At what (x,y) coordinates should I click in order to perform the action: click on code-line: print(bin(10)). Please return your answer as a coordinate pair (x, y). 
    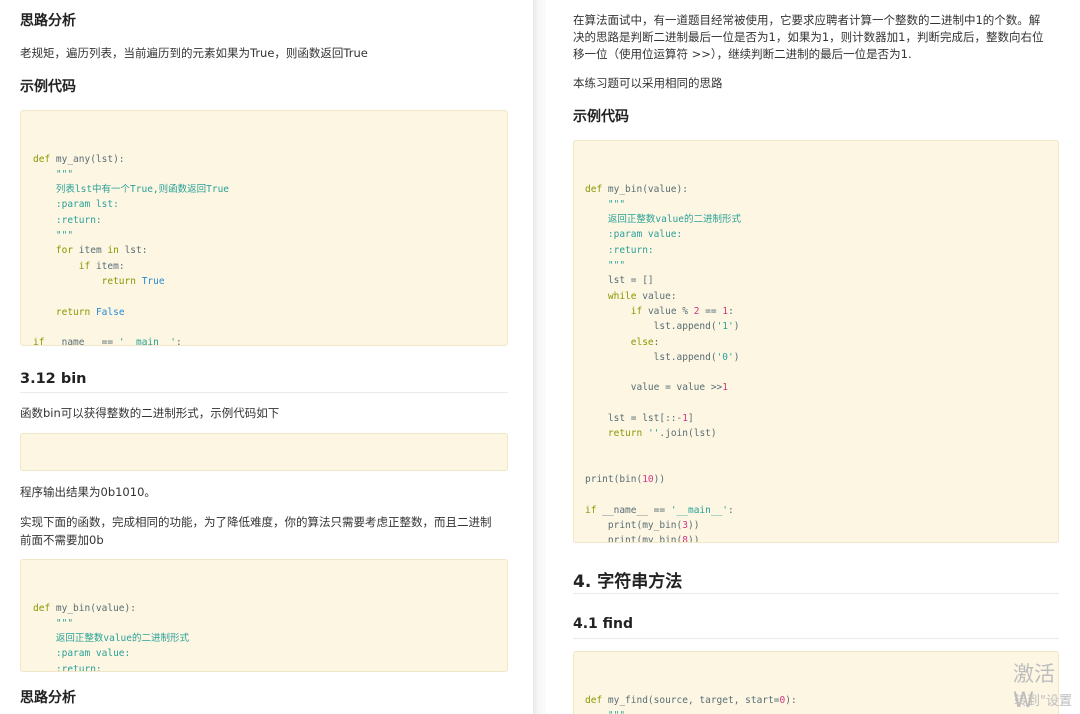
    Looking at the image, I should click on (625, 480).